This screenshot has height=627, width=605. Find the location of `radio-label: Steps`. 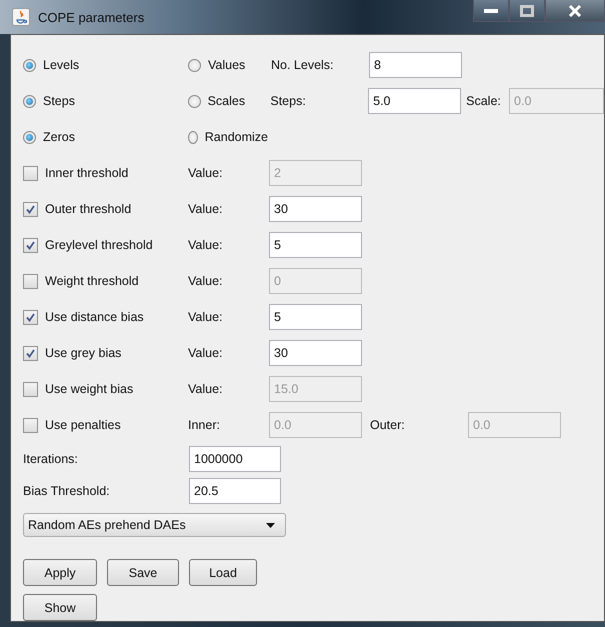

radio-label: Steps is located at coordinates (59, 101).